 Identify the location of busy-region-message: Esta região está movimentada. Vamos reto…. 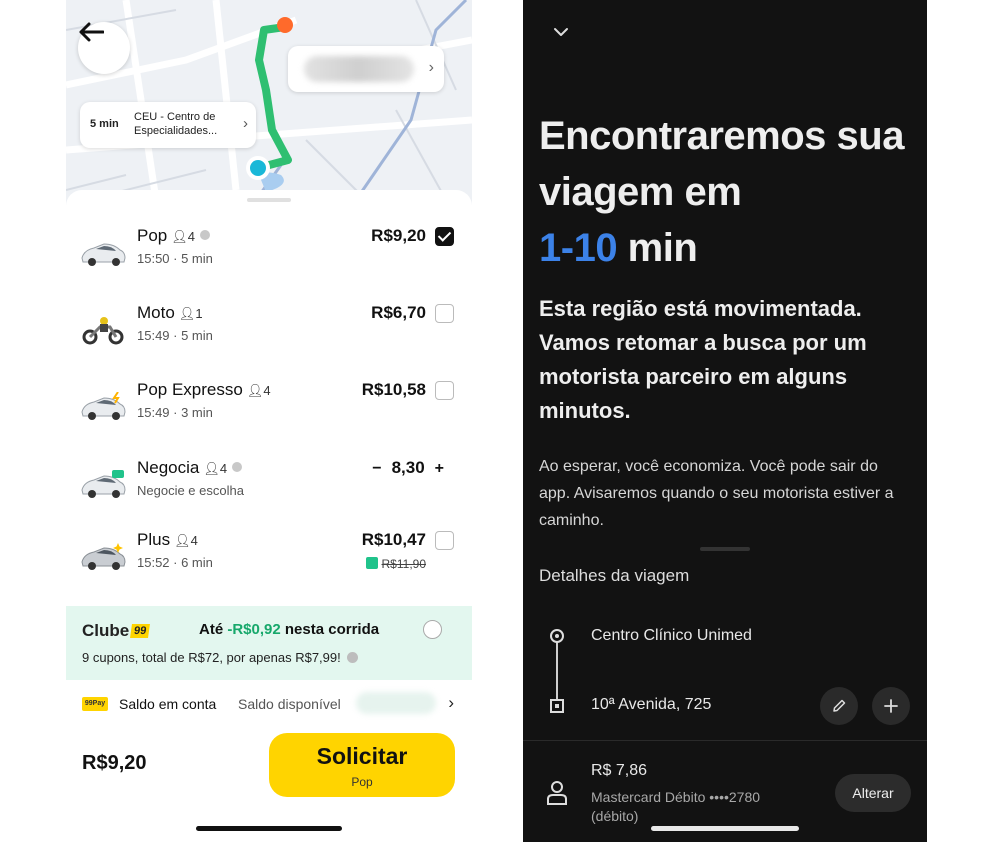
(703, 359).